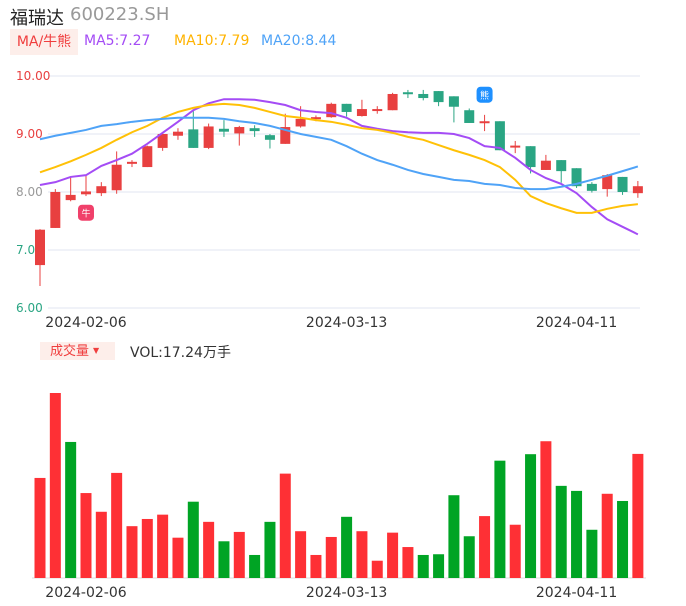  Describe the element at coordinates (29, 192) in the screenshot. I see `y-tick-label: 8.00` at that location.